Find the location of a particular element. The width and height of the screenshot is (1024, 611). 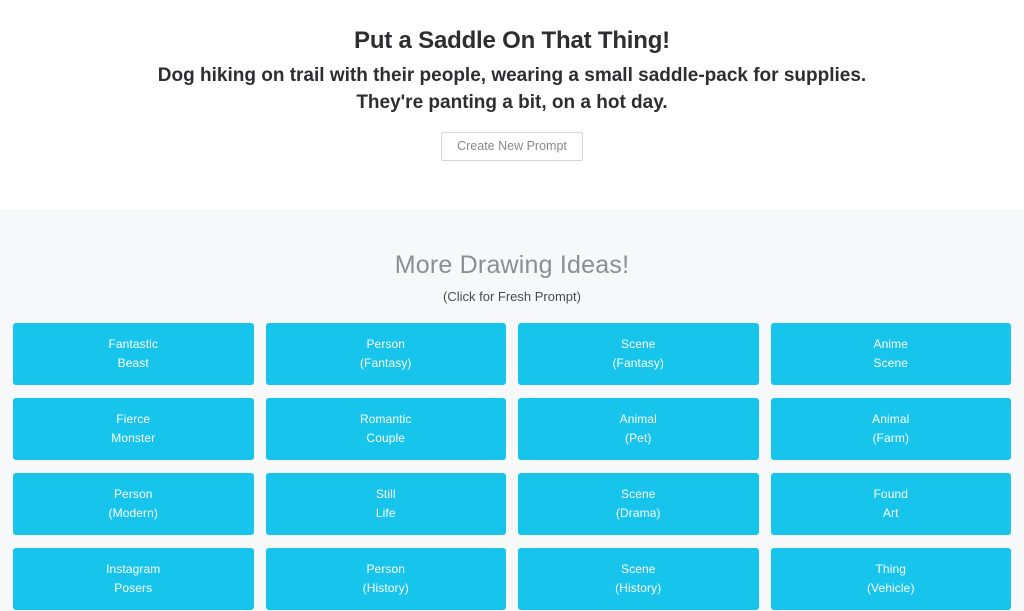

idea-tile: Person (Fantasy) is located at coordinates (385, 353).